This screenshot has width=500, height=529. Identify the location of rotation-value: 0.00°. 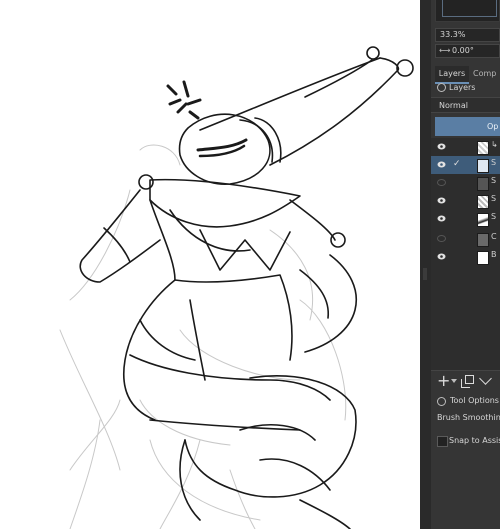
(463, 50).